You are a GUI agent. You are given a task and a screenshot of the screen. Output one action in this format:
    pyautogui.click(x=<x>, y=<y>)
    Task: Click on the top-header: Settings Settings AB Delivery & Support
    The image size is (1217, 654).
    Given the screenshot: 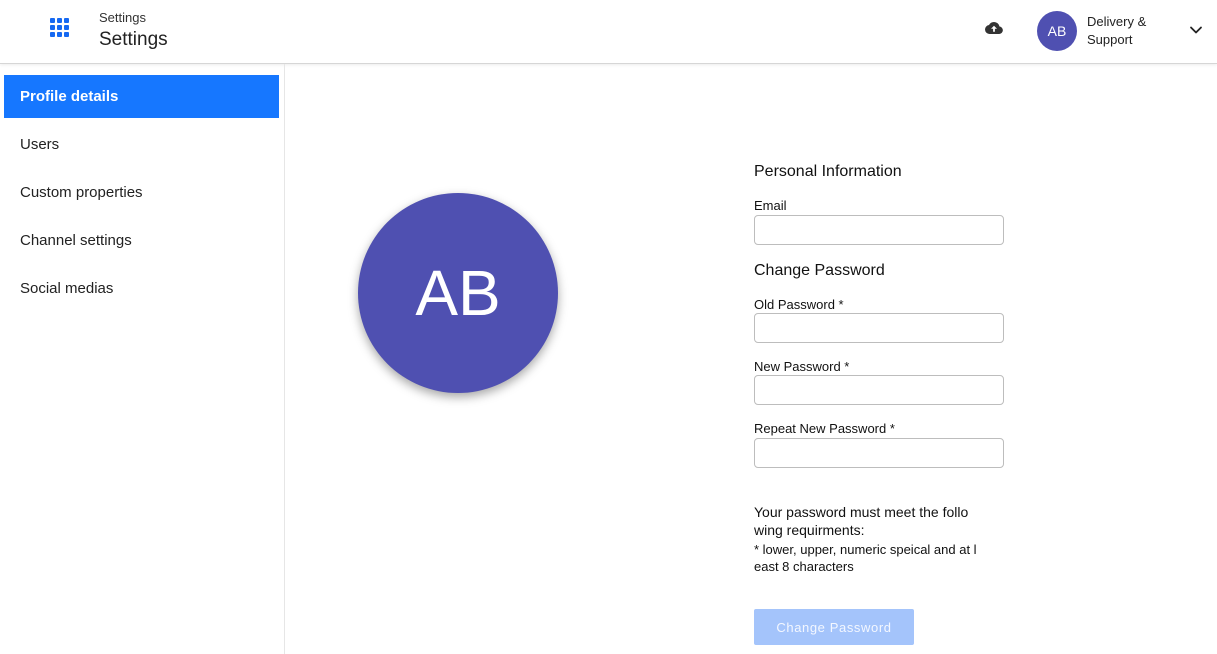 What is the action you would take?
    pyautogui.click(x=608, y=32)
    